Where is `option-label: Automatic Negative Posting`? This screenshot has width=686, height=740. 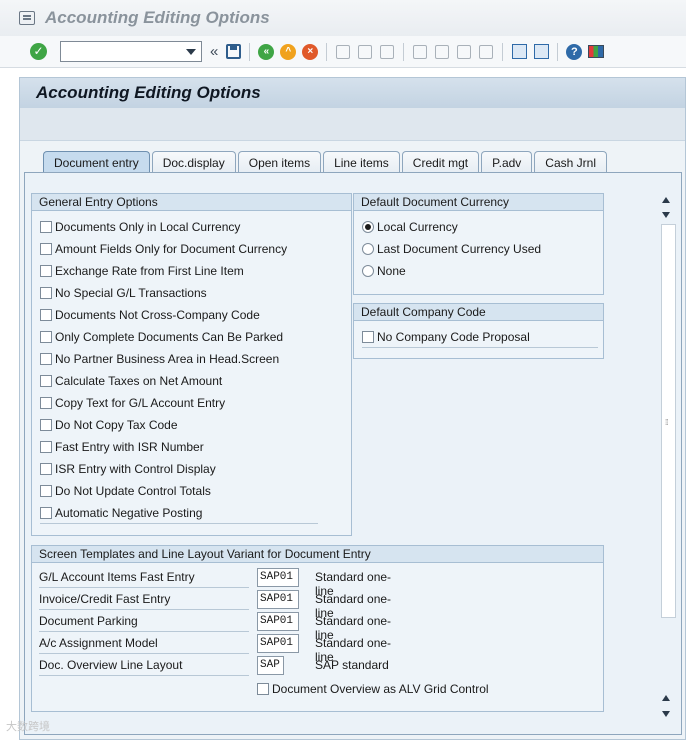 option-label: Automatic Negative Posting is located at coordinates (129, 513).